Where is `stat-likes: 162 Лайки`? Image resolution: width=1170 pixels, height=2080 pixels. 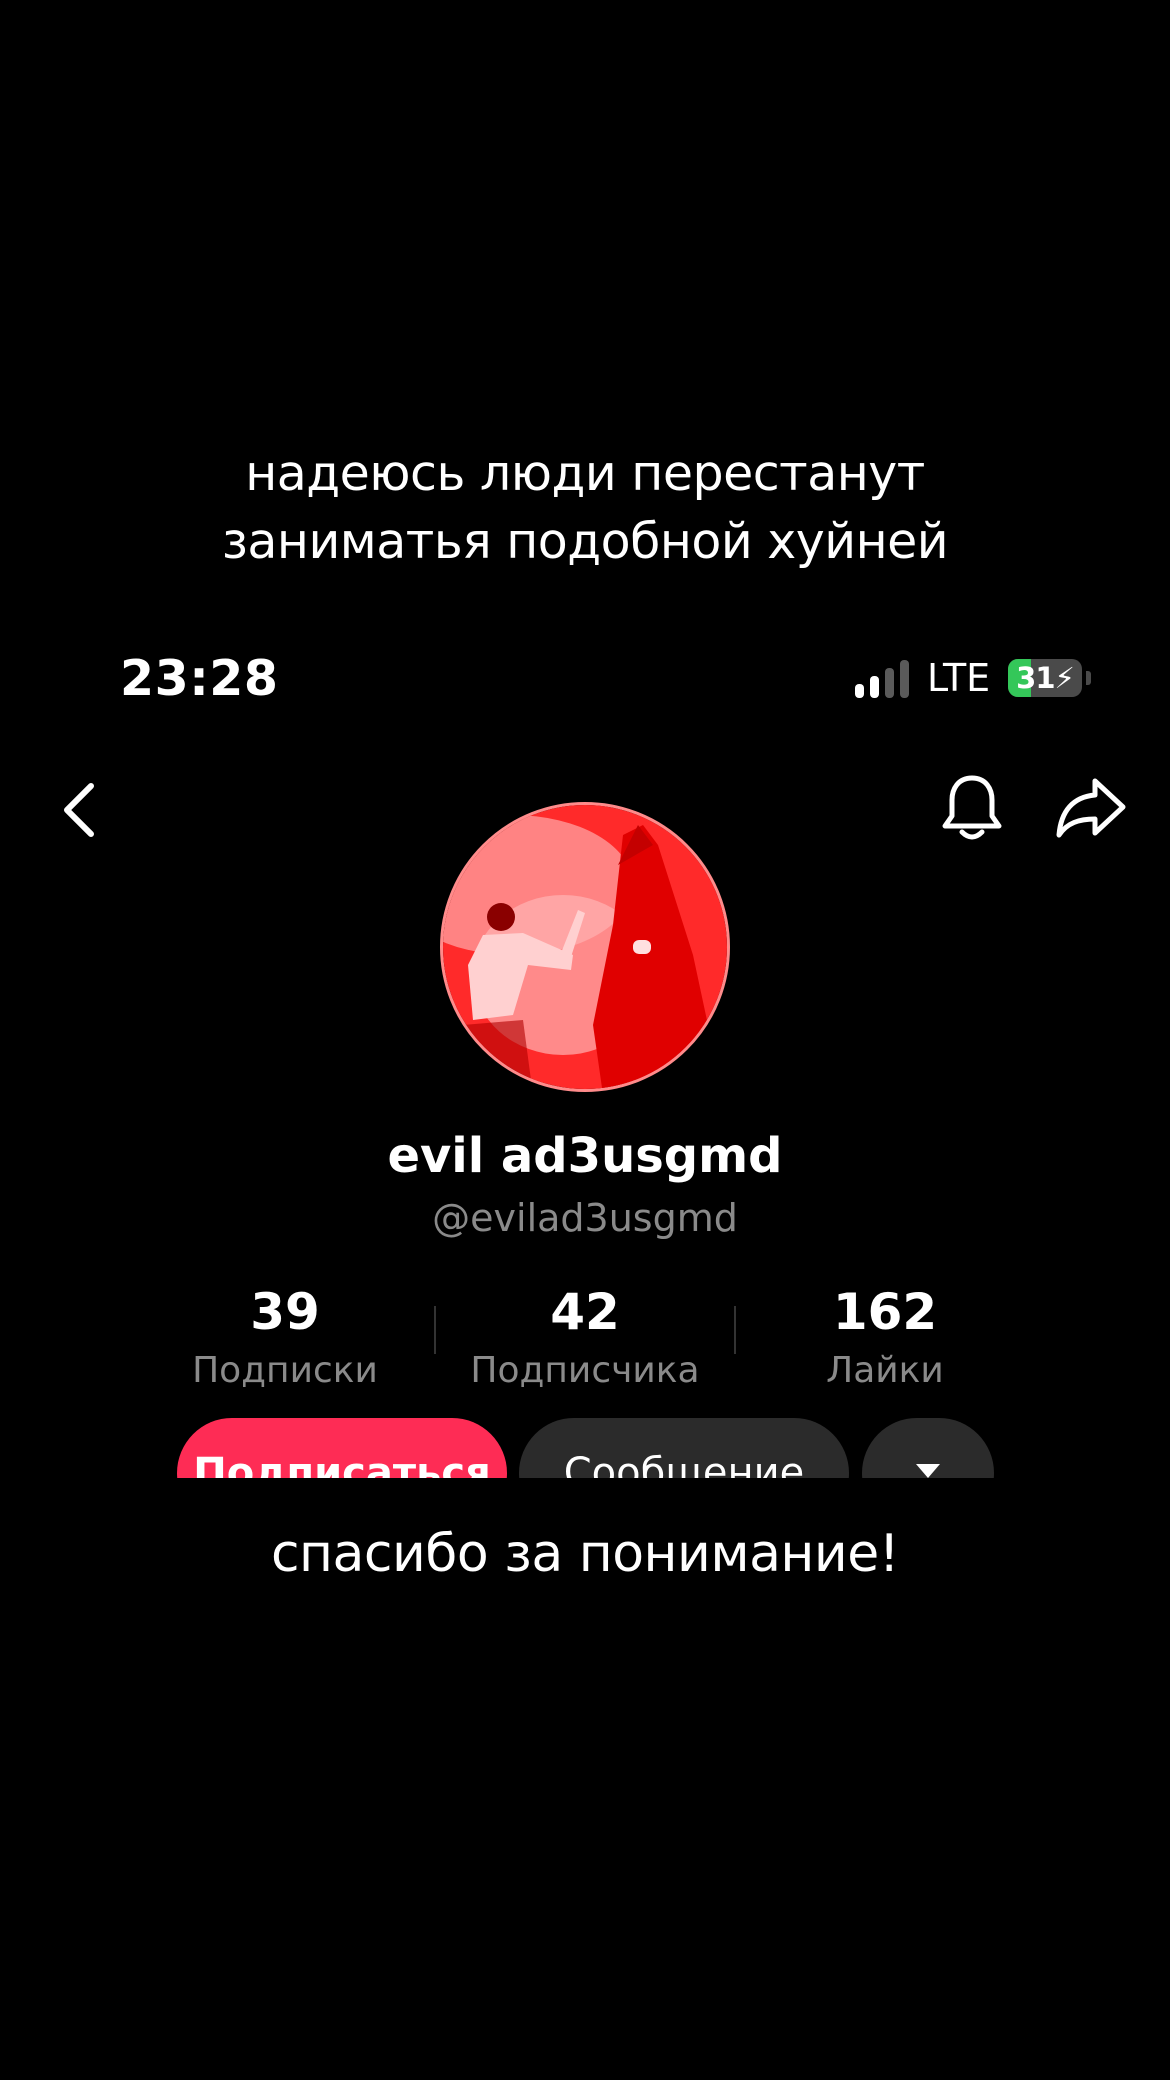 stat-likes: 162 Лайки is located at coordinates (885, 1339).